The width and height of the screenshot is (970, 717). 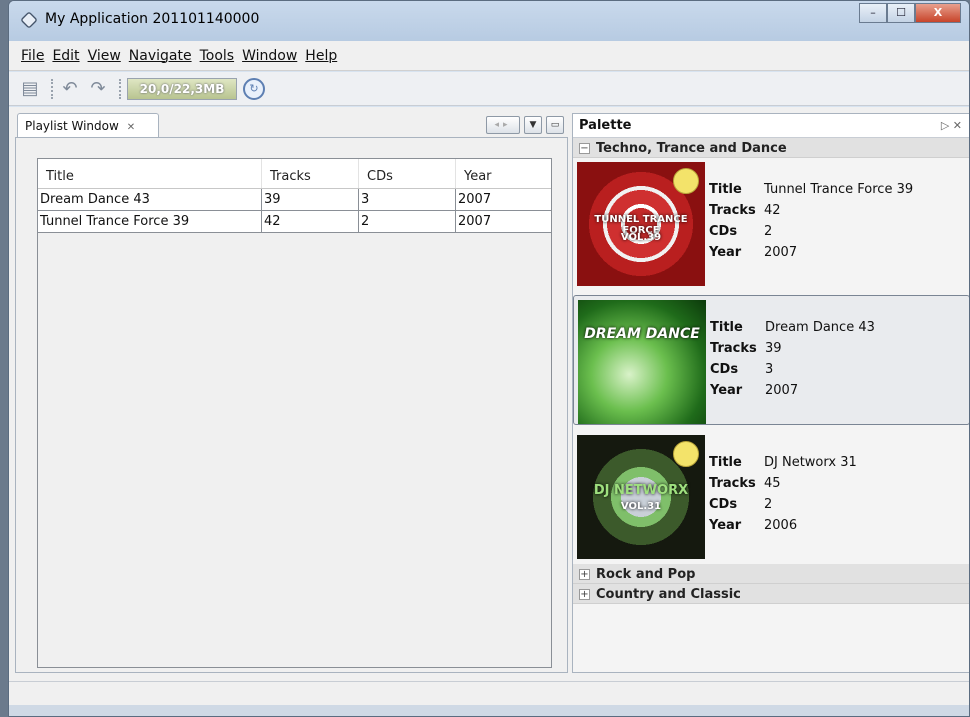 I want to click on menu-window: Window, so click(x=269, y=56).